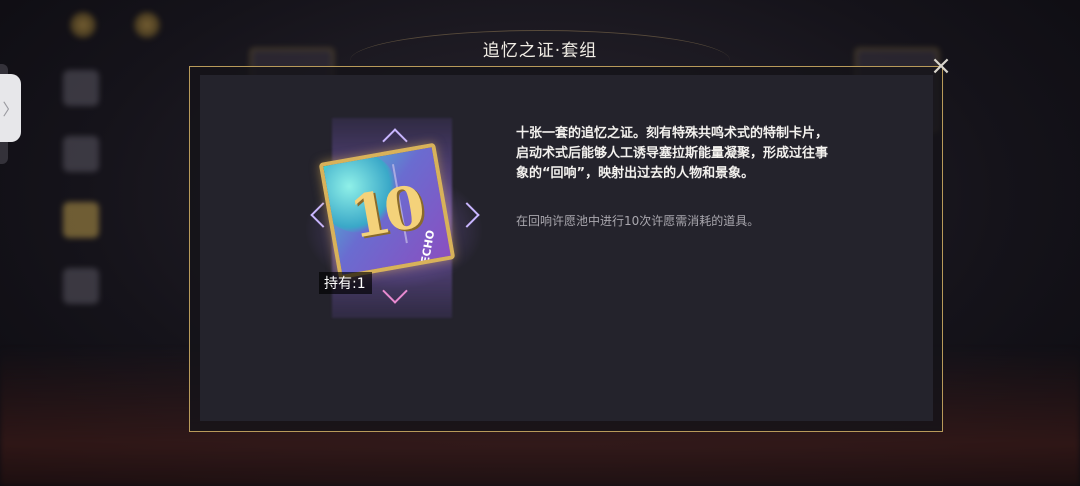  I want to click on side-pull-tab: 〉, so click(10, 108).